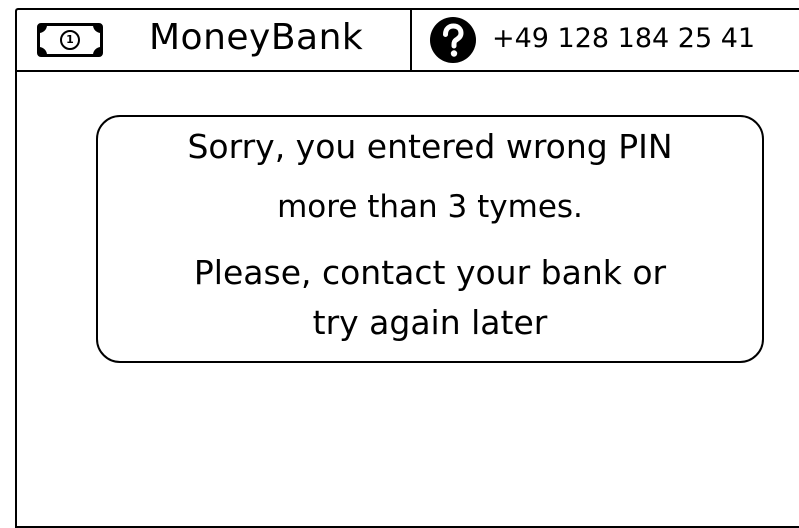  I want to click on banknote-coin-digit: 1, so click(70, 40).